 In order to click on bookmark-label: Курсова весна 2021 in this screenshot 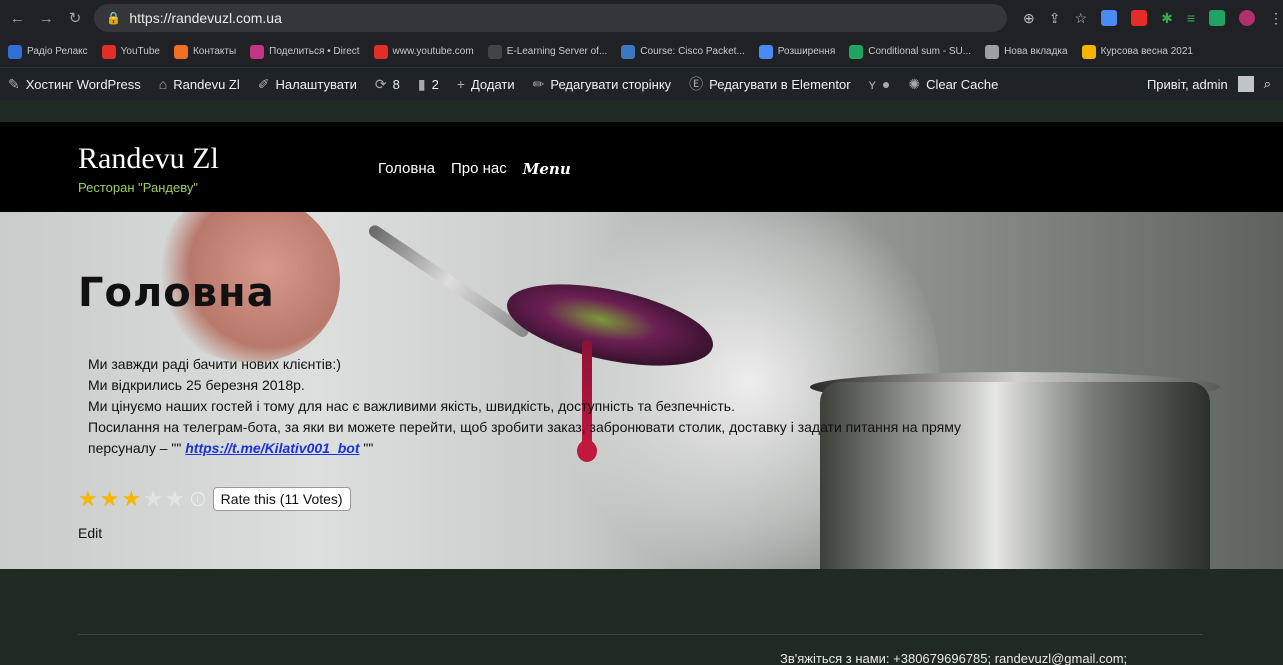, I will do `click(1146, 51)`.